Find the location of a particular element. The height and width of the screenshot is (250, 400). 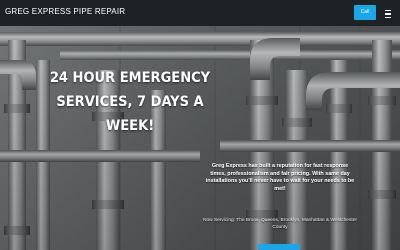

call-button: Call is located at coordinates (365, 12).